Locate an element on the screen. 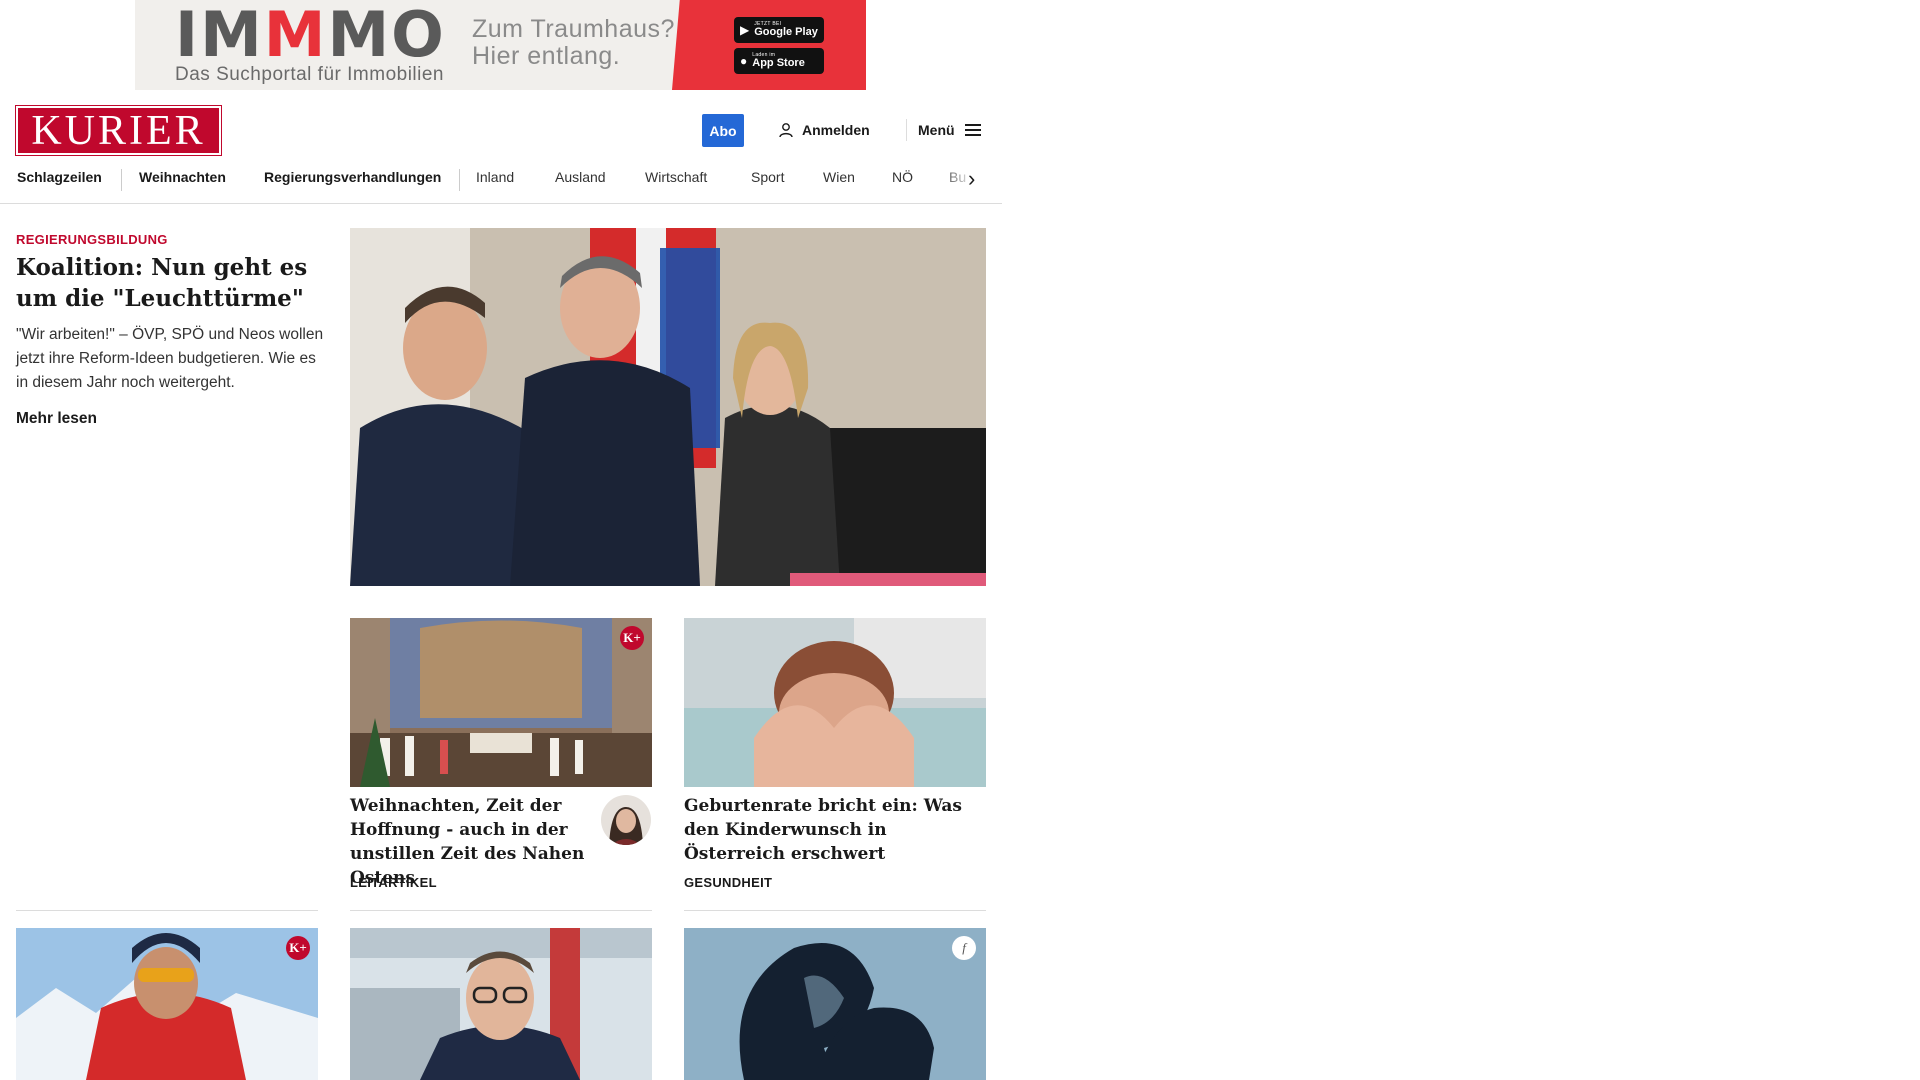  nav-item-schlagzeilen: Schlagzeilen is located at coordinates (59, 177).